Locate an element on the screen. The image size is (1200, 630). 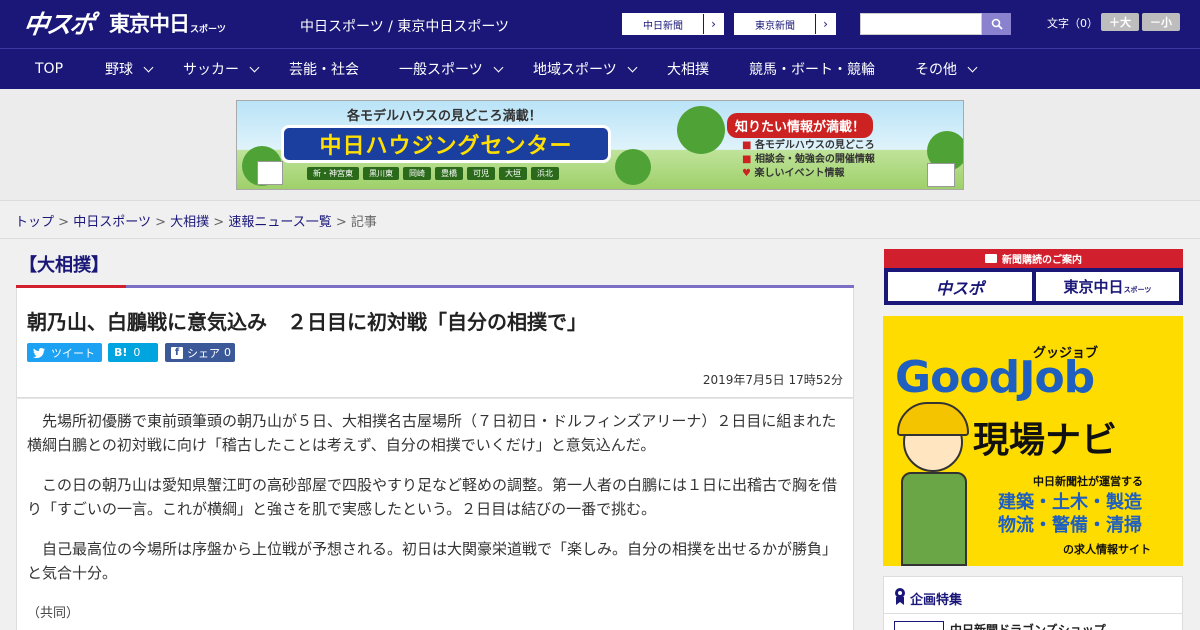
logo-sports-small: スポーツ is located at coordinates (208, 29).